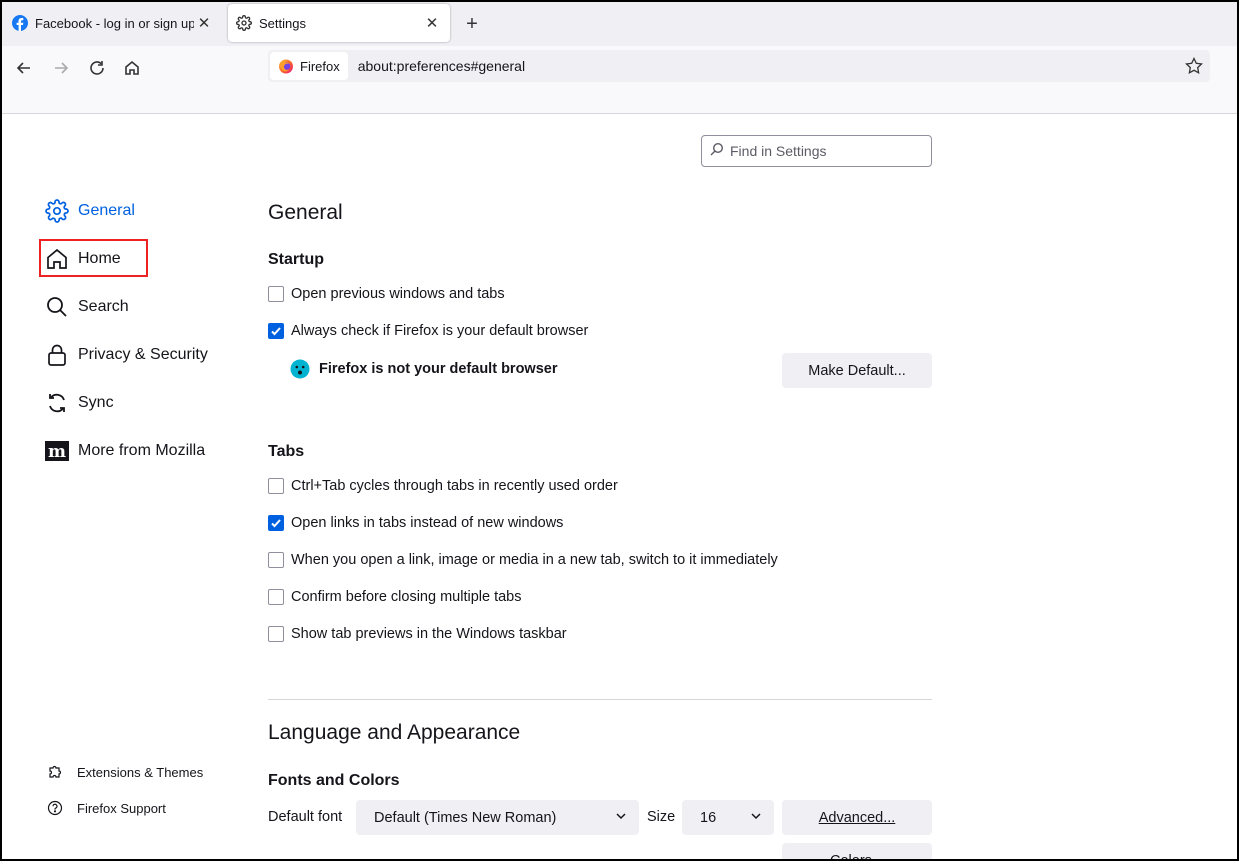  I want to click on sidebar-item-sync: Sync, so click(79, 403).